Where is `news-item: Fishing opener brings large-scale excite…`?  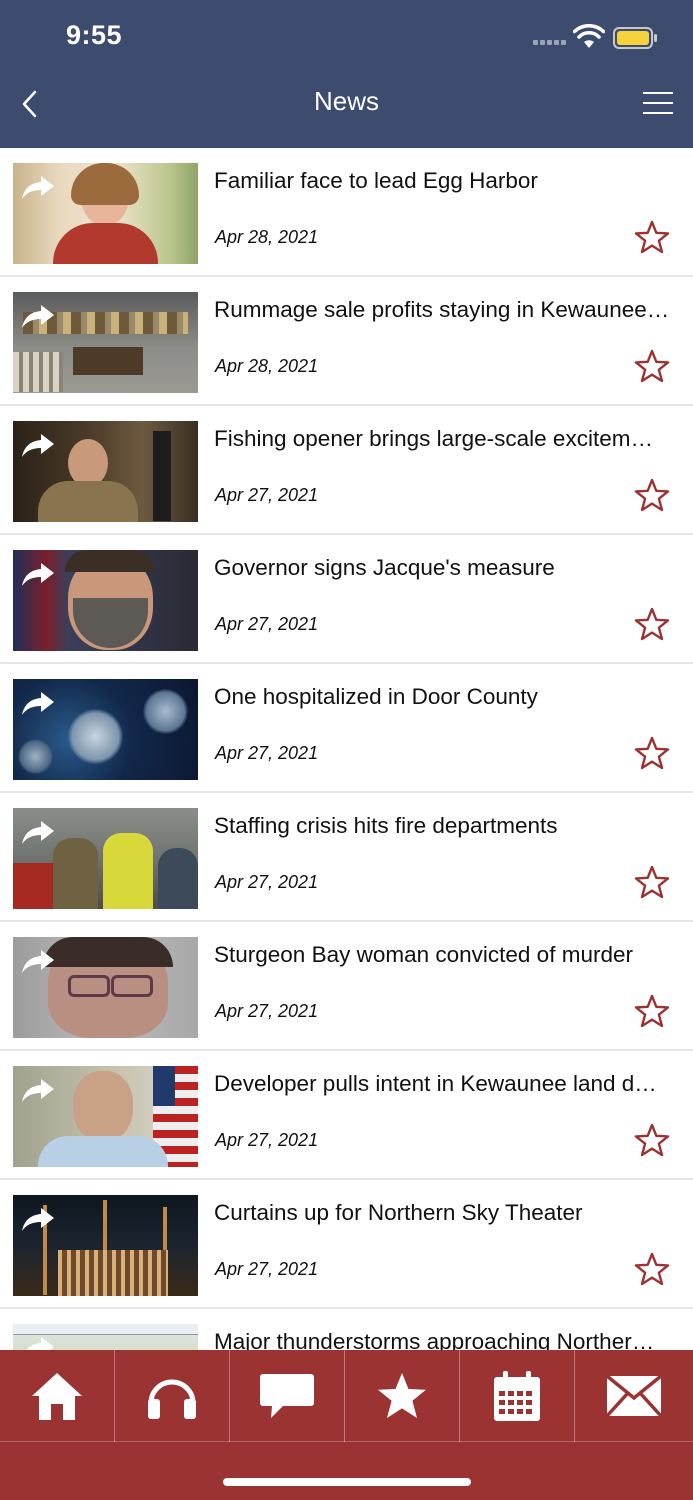 news-item: Fishing opener brings large-scale excite… is located at coordinates (346, 470).